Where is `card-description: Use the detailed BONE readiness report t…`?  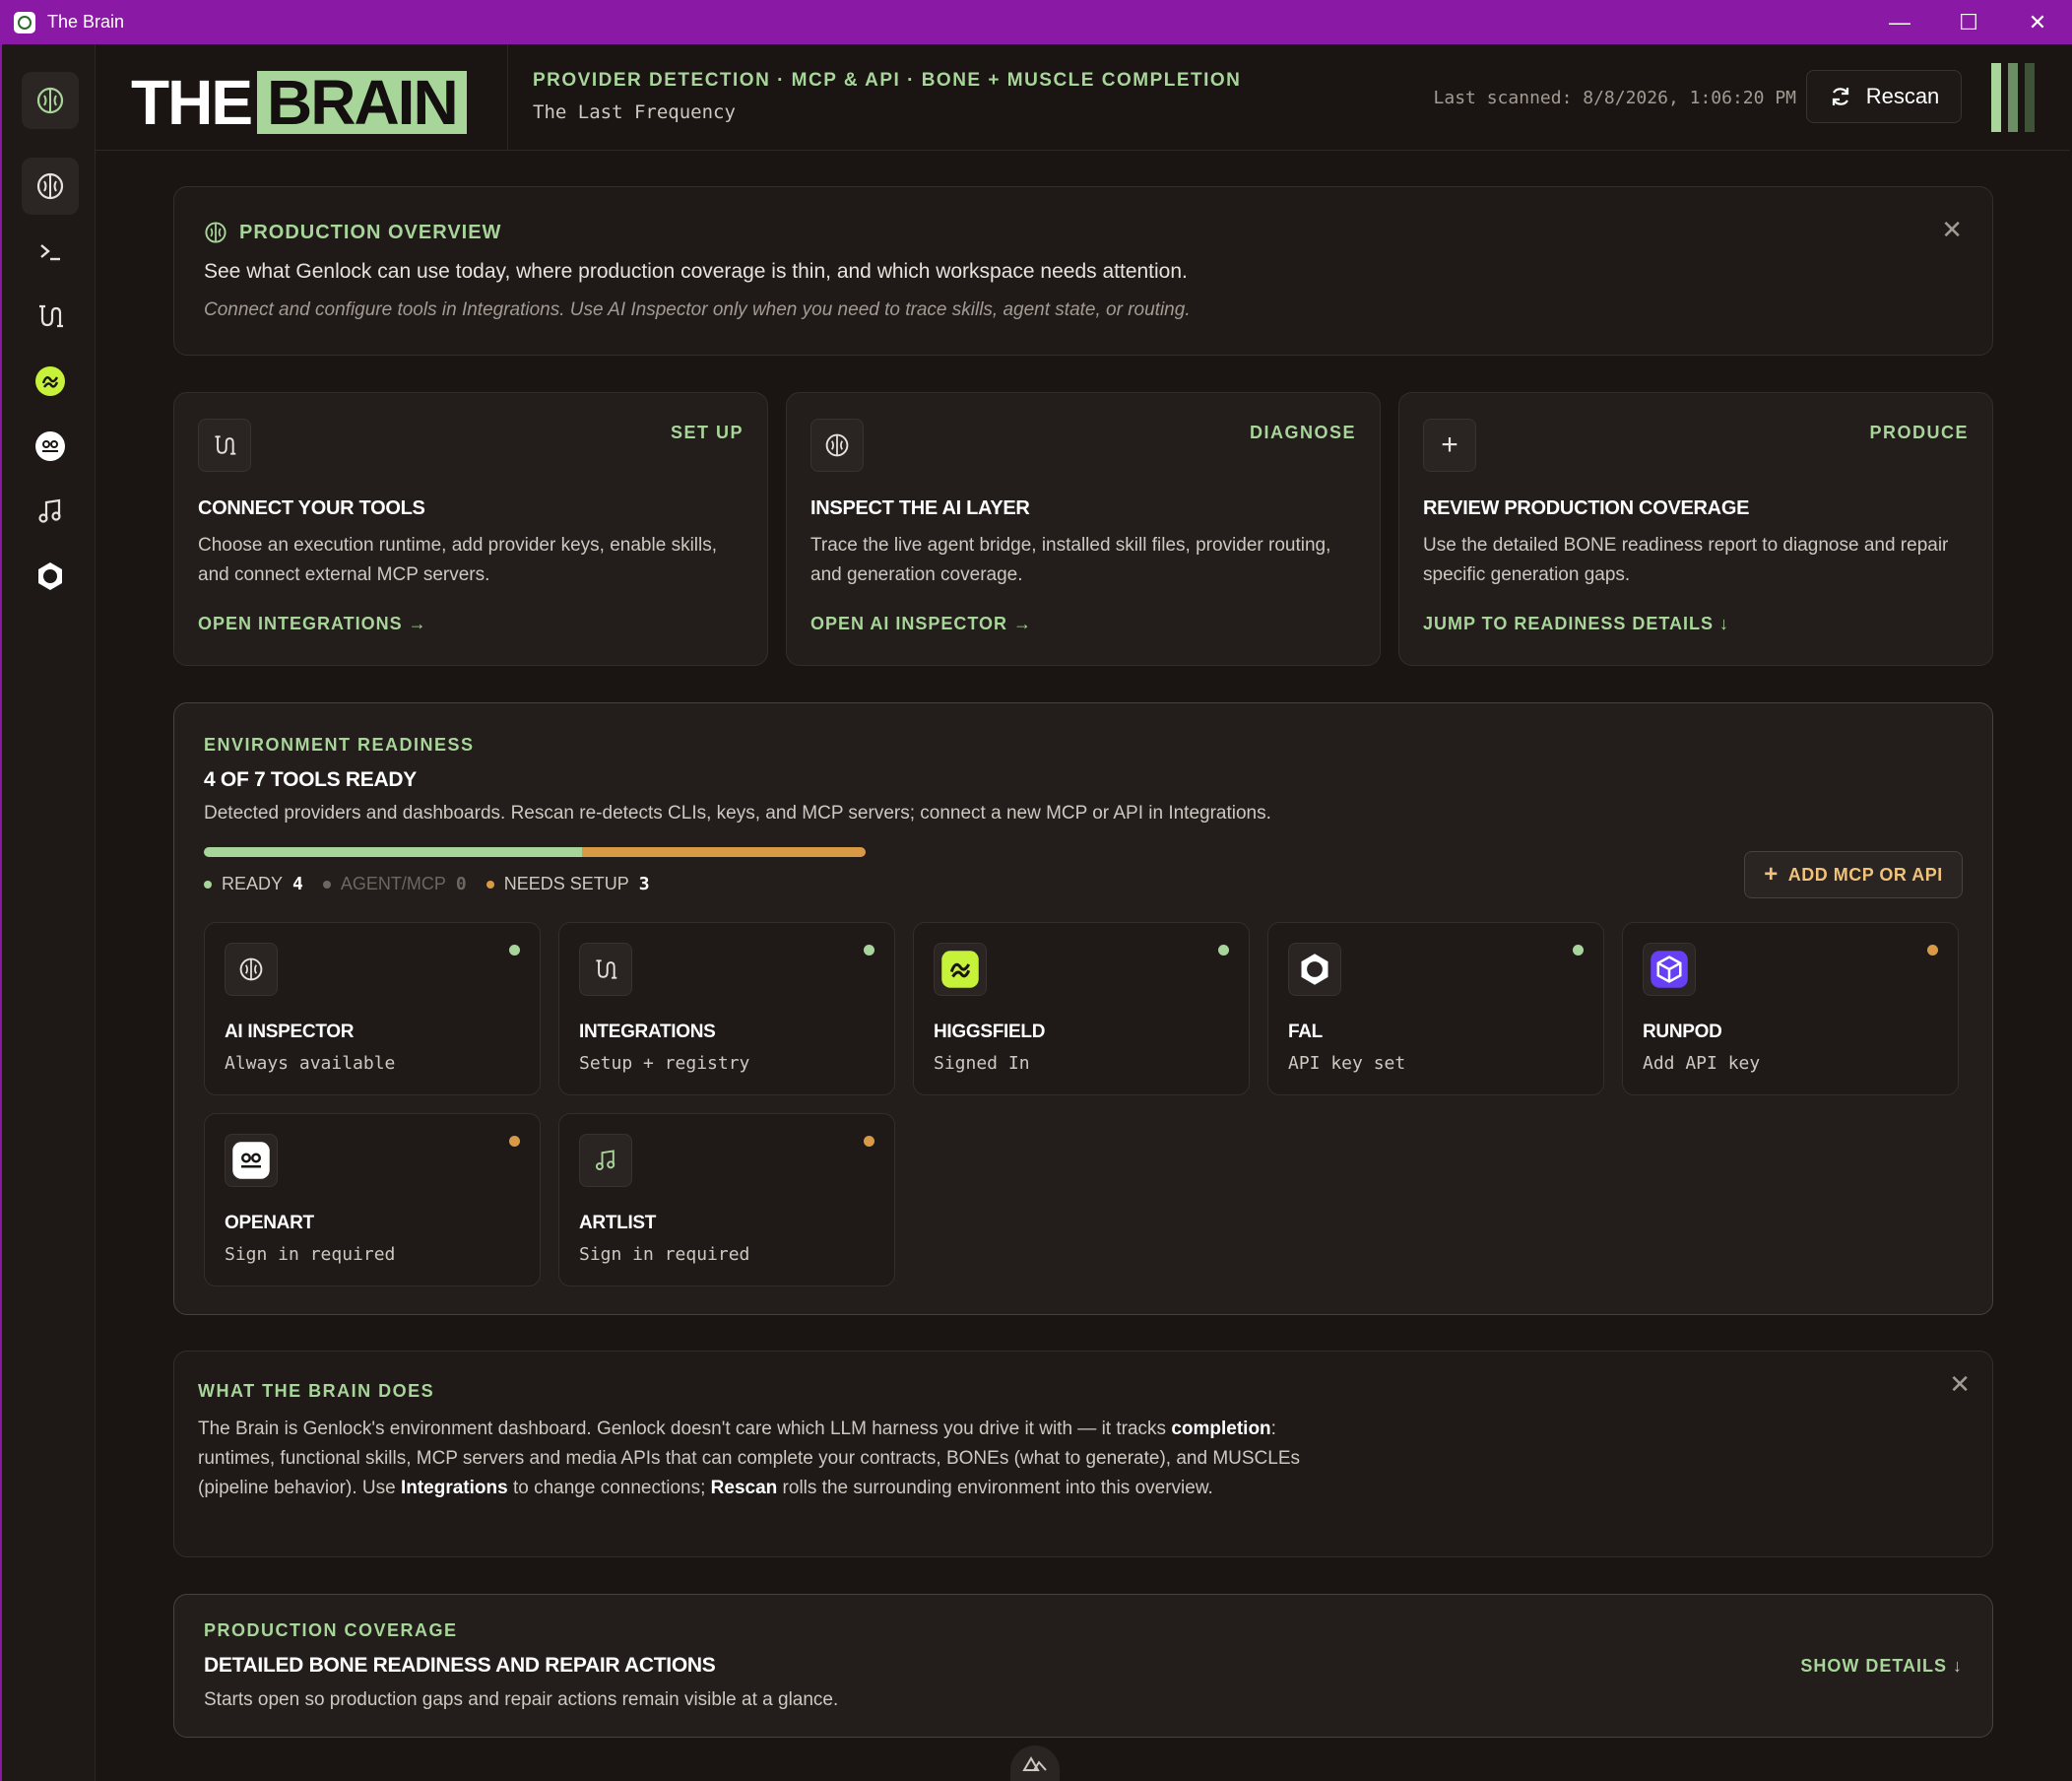 card-description: Use the detailed BONE readiness report t… is located at coordinates (1686, 560).